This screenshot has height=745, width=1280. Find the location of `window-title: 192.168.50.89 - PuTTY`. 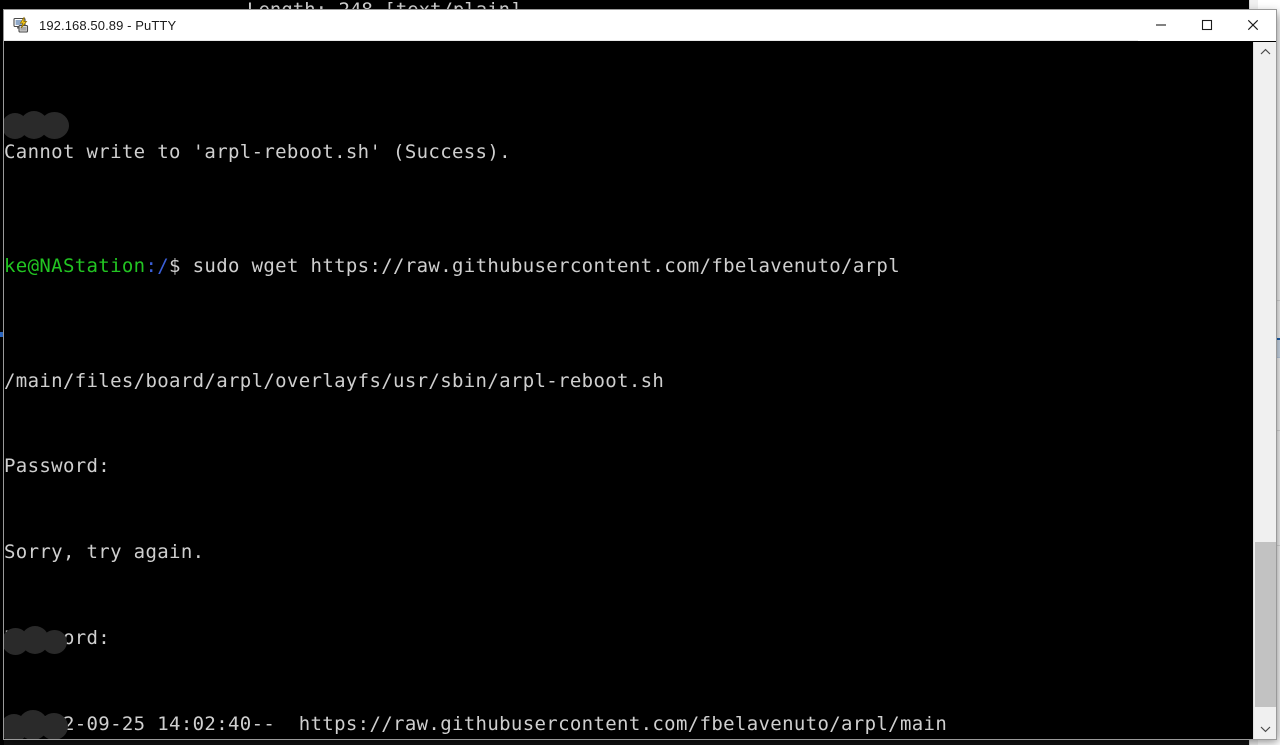

window-title: 192.168.50.89 - PuTTY is located at coordinates (108, 25).